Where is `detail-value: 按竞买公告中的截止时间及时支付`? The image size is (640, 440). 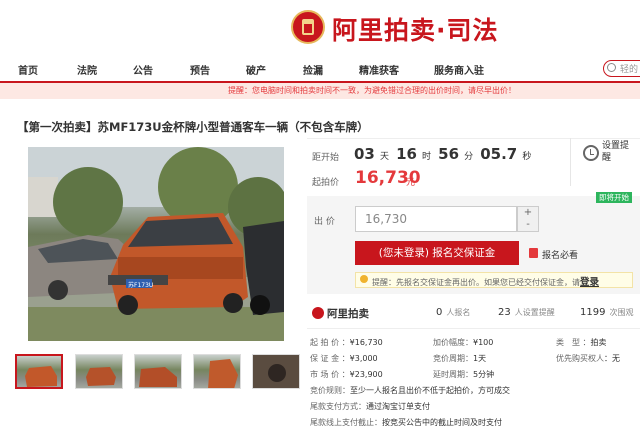 detail-value: 按竞买公告中的截止时间及时支付 is located at coordinates (442, 422).